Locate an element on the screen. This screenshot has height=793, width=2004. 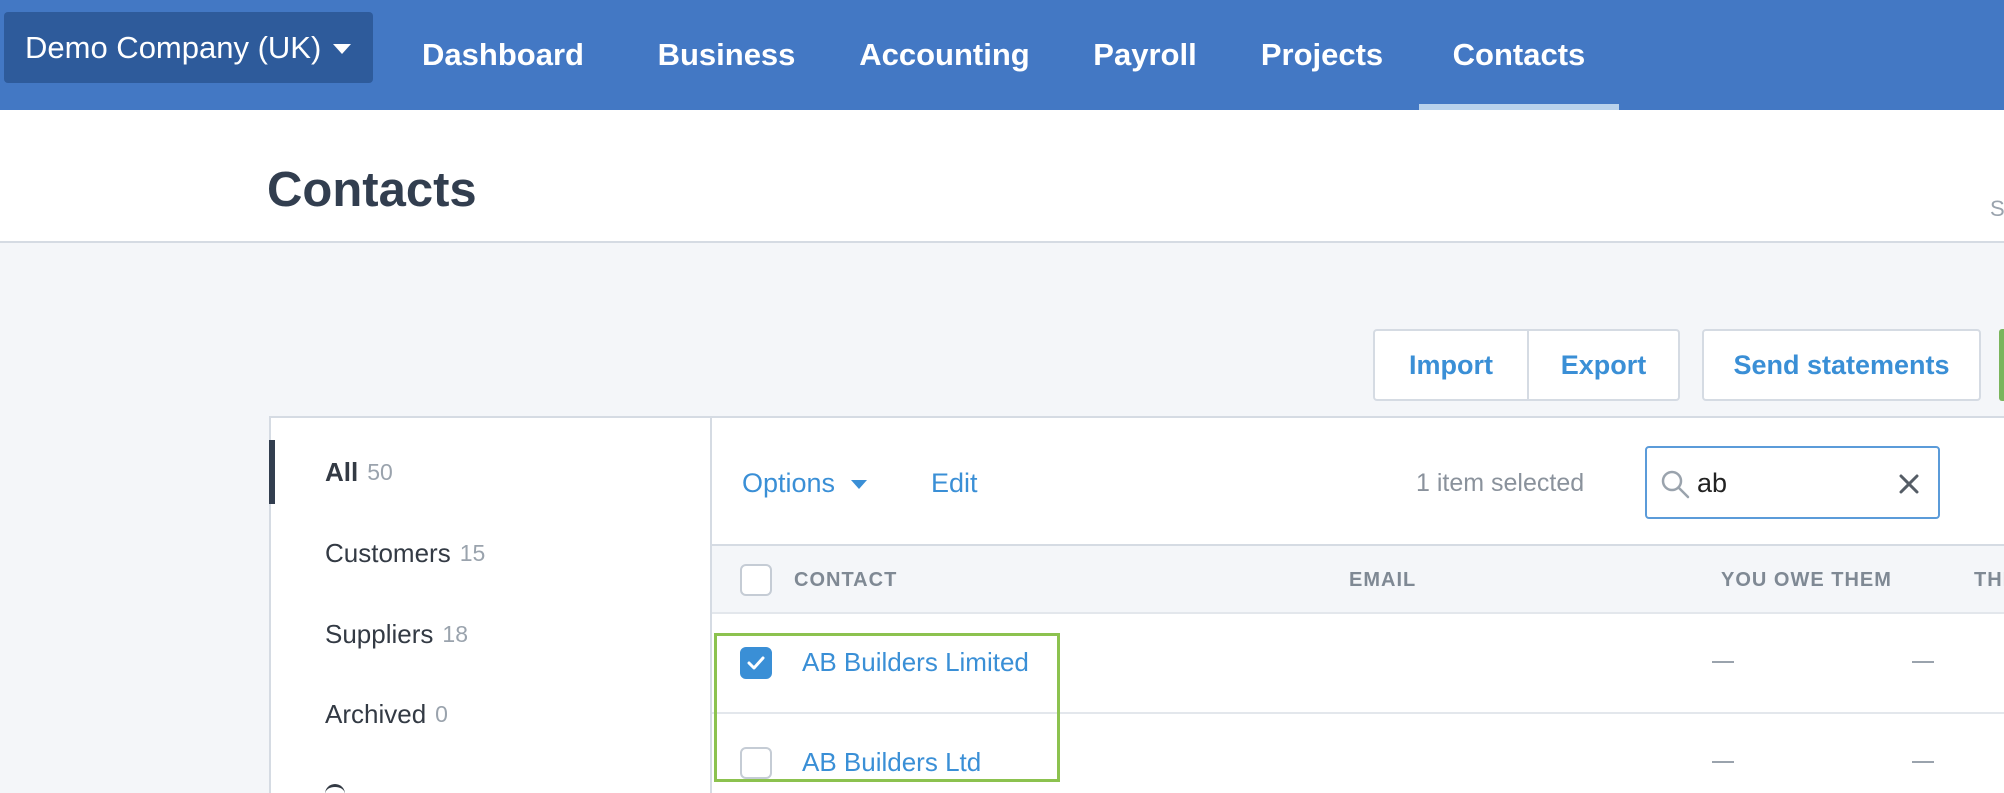
nav-payroll: Payroll is located at coordinates (1145, 55).